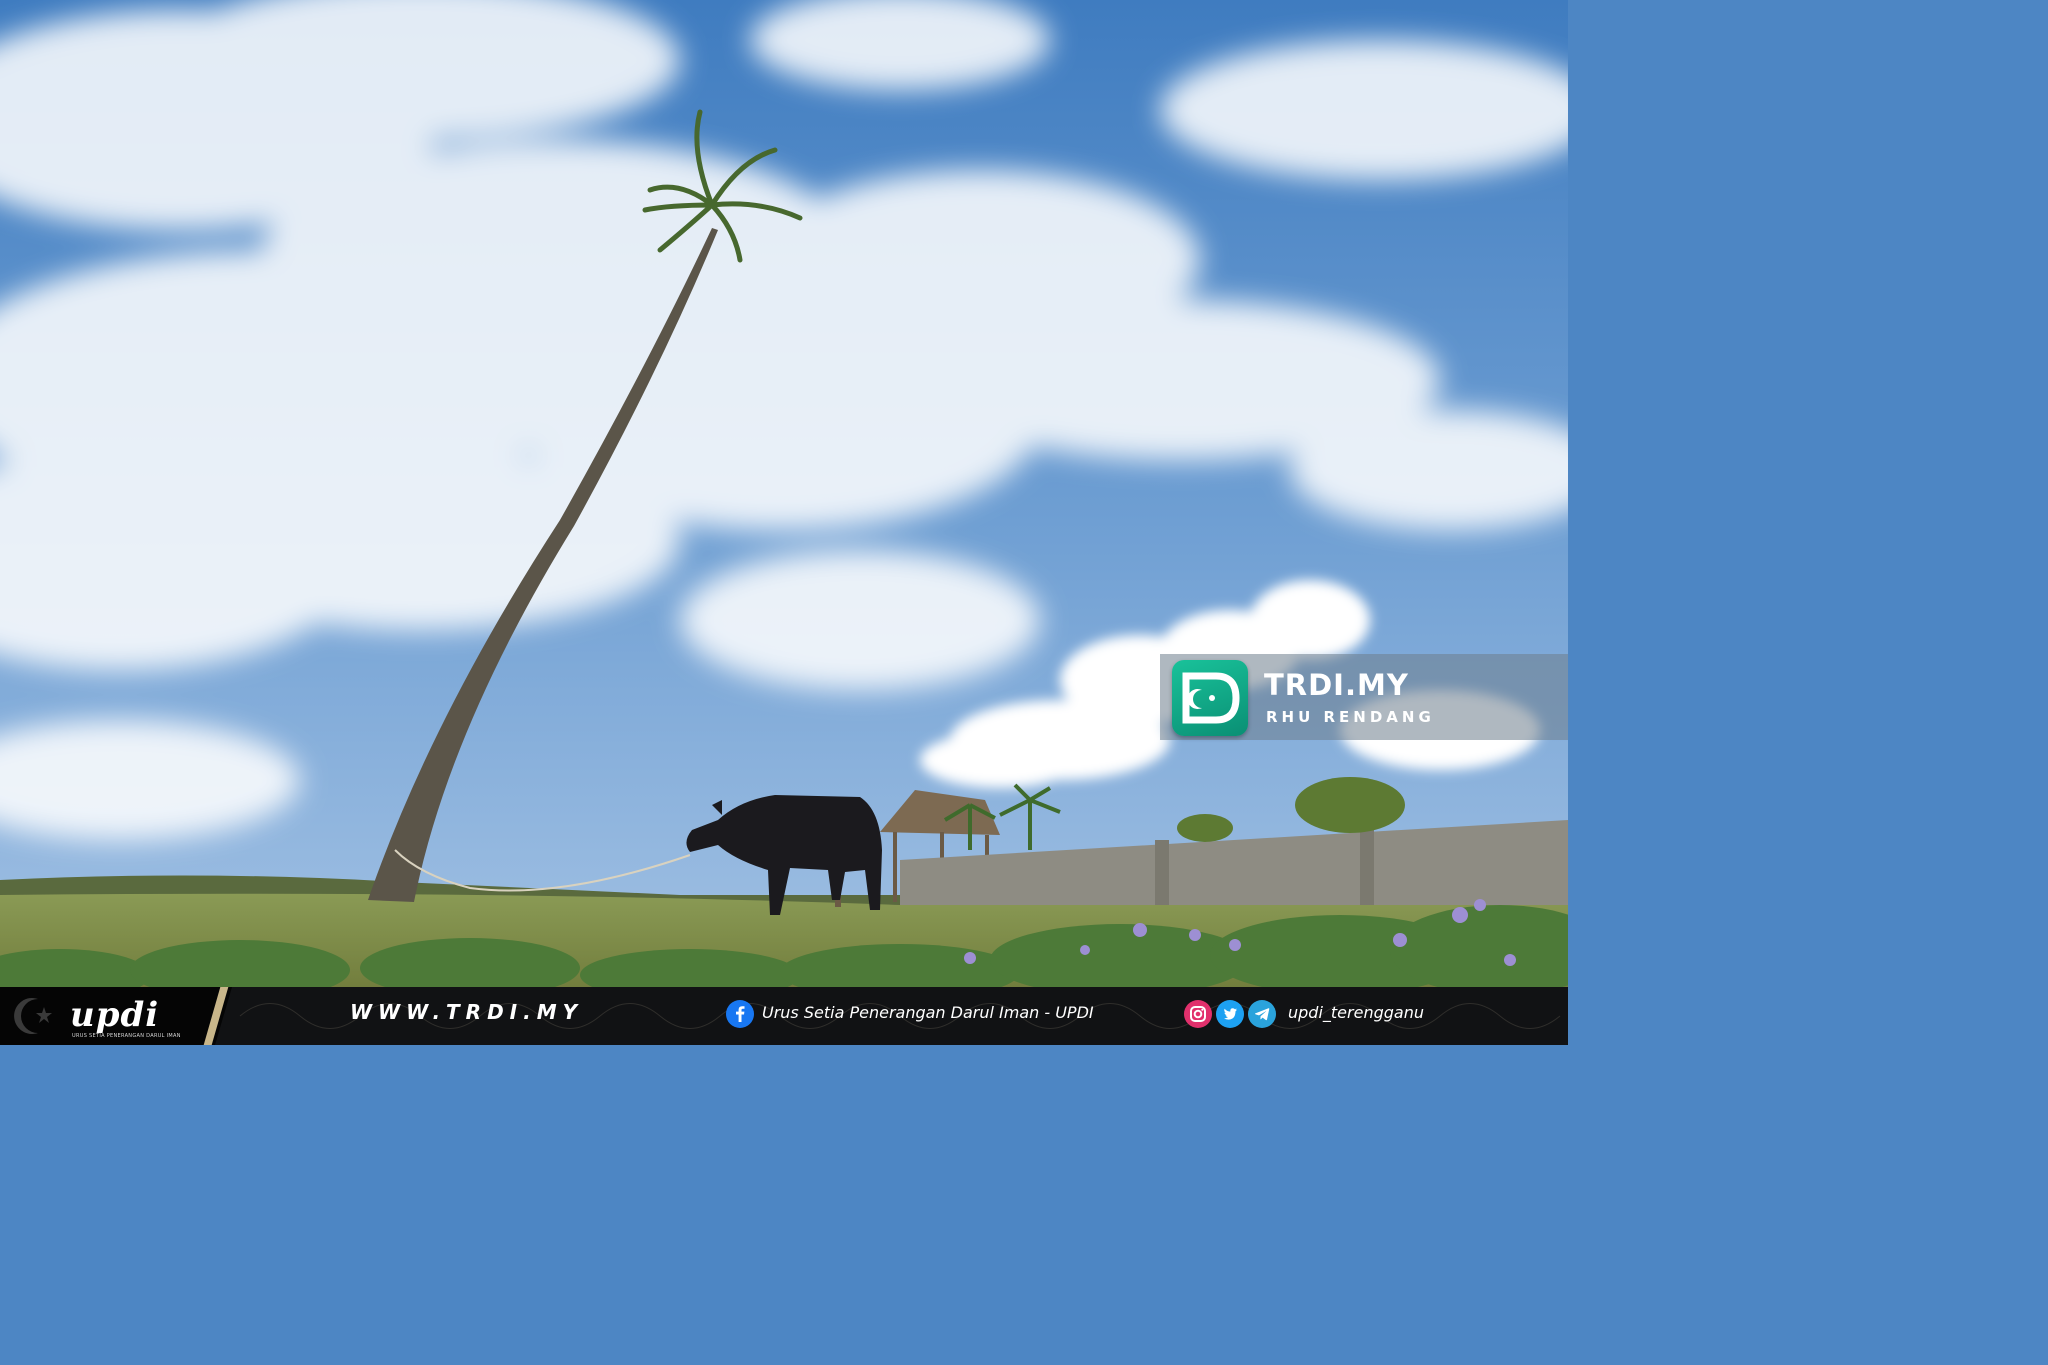  I want to click on updi-logo: updi, so click(115, 1015).